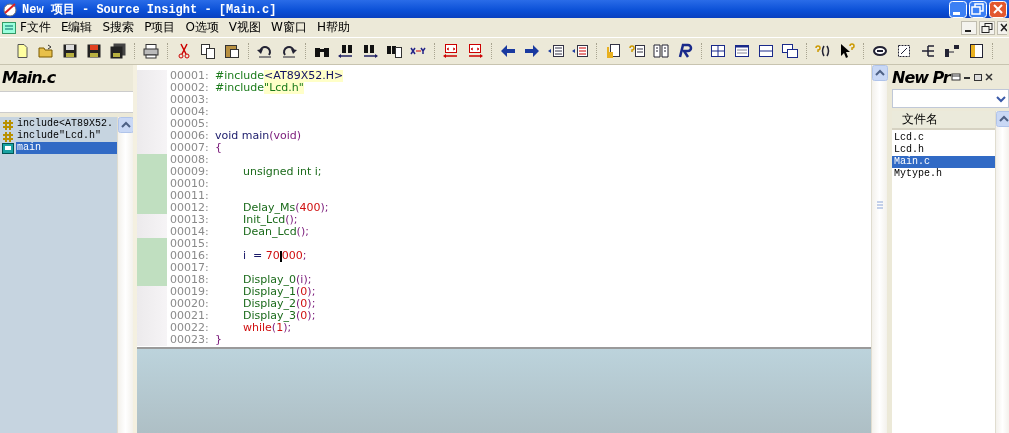  I want to click on code-line: #include"Lcd.h", so click(259, 88).